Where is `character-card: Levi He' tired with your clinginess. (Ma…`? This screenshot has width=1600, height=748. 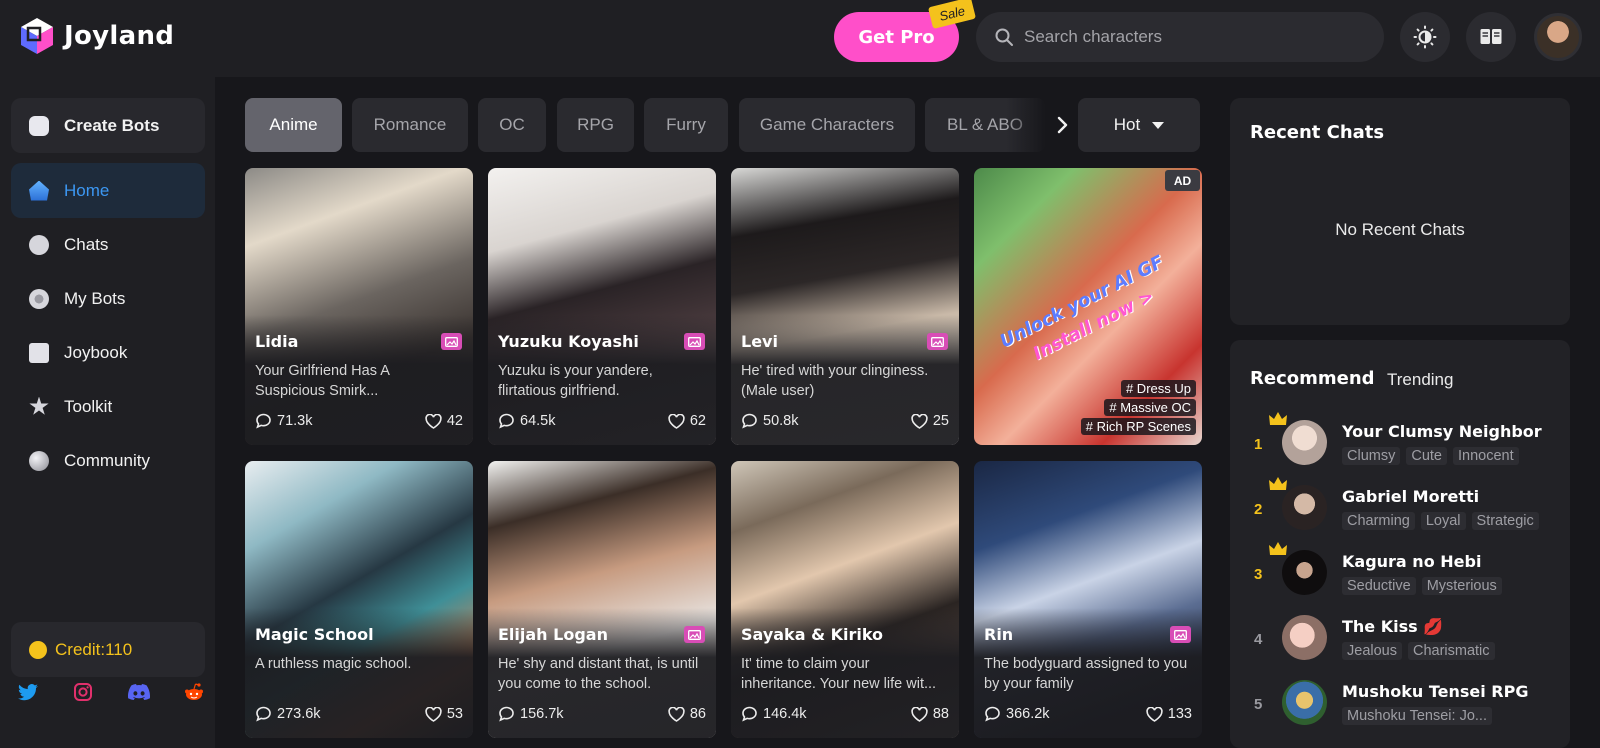
character-card: Levi He' tired with your clinginess. (Ma… is located at coordinates (845, 306).